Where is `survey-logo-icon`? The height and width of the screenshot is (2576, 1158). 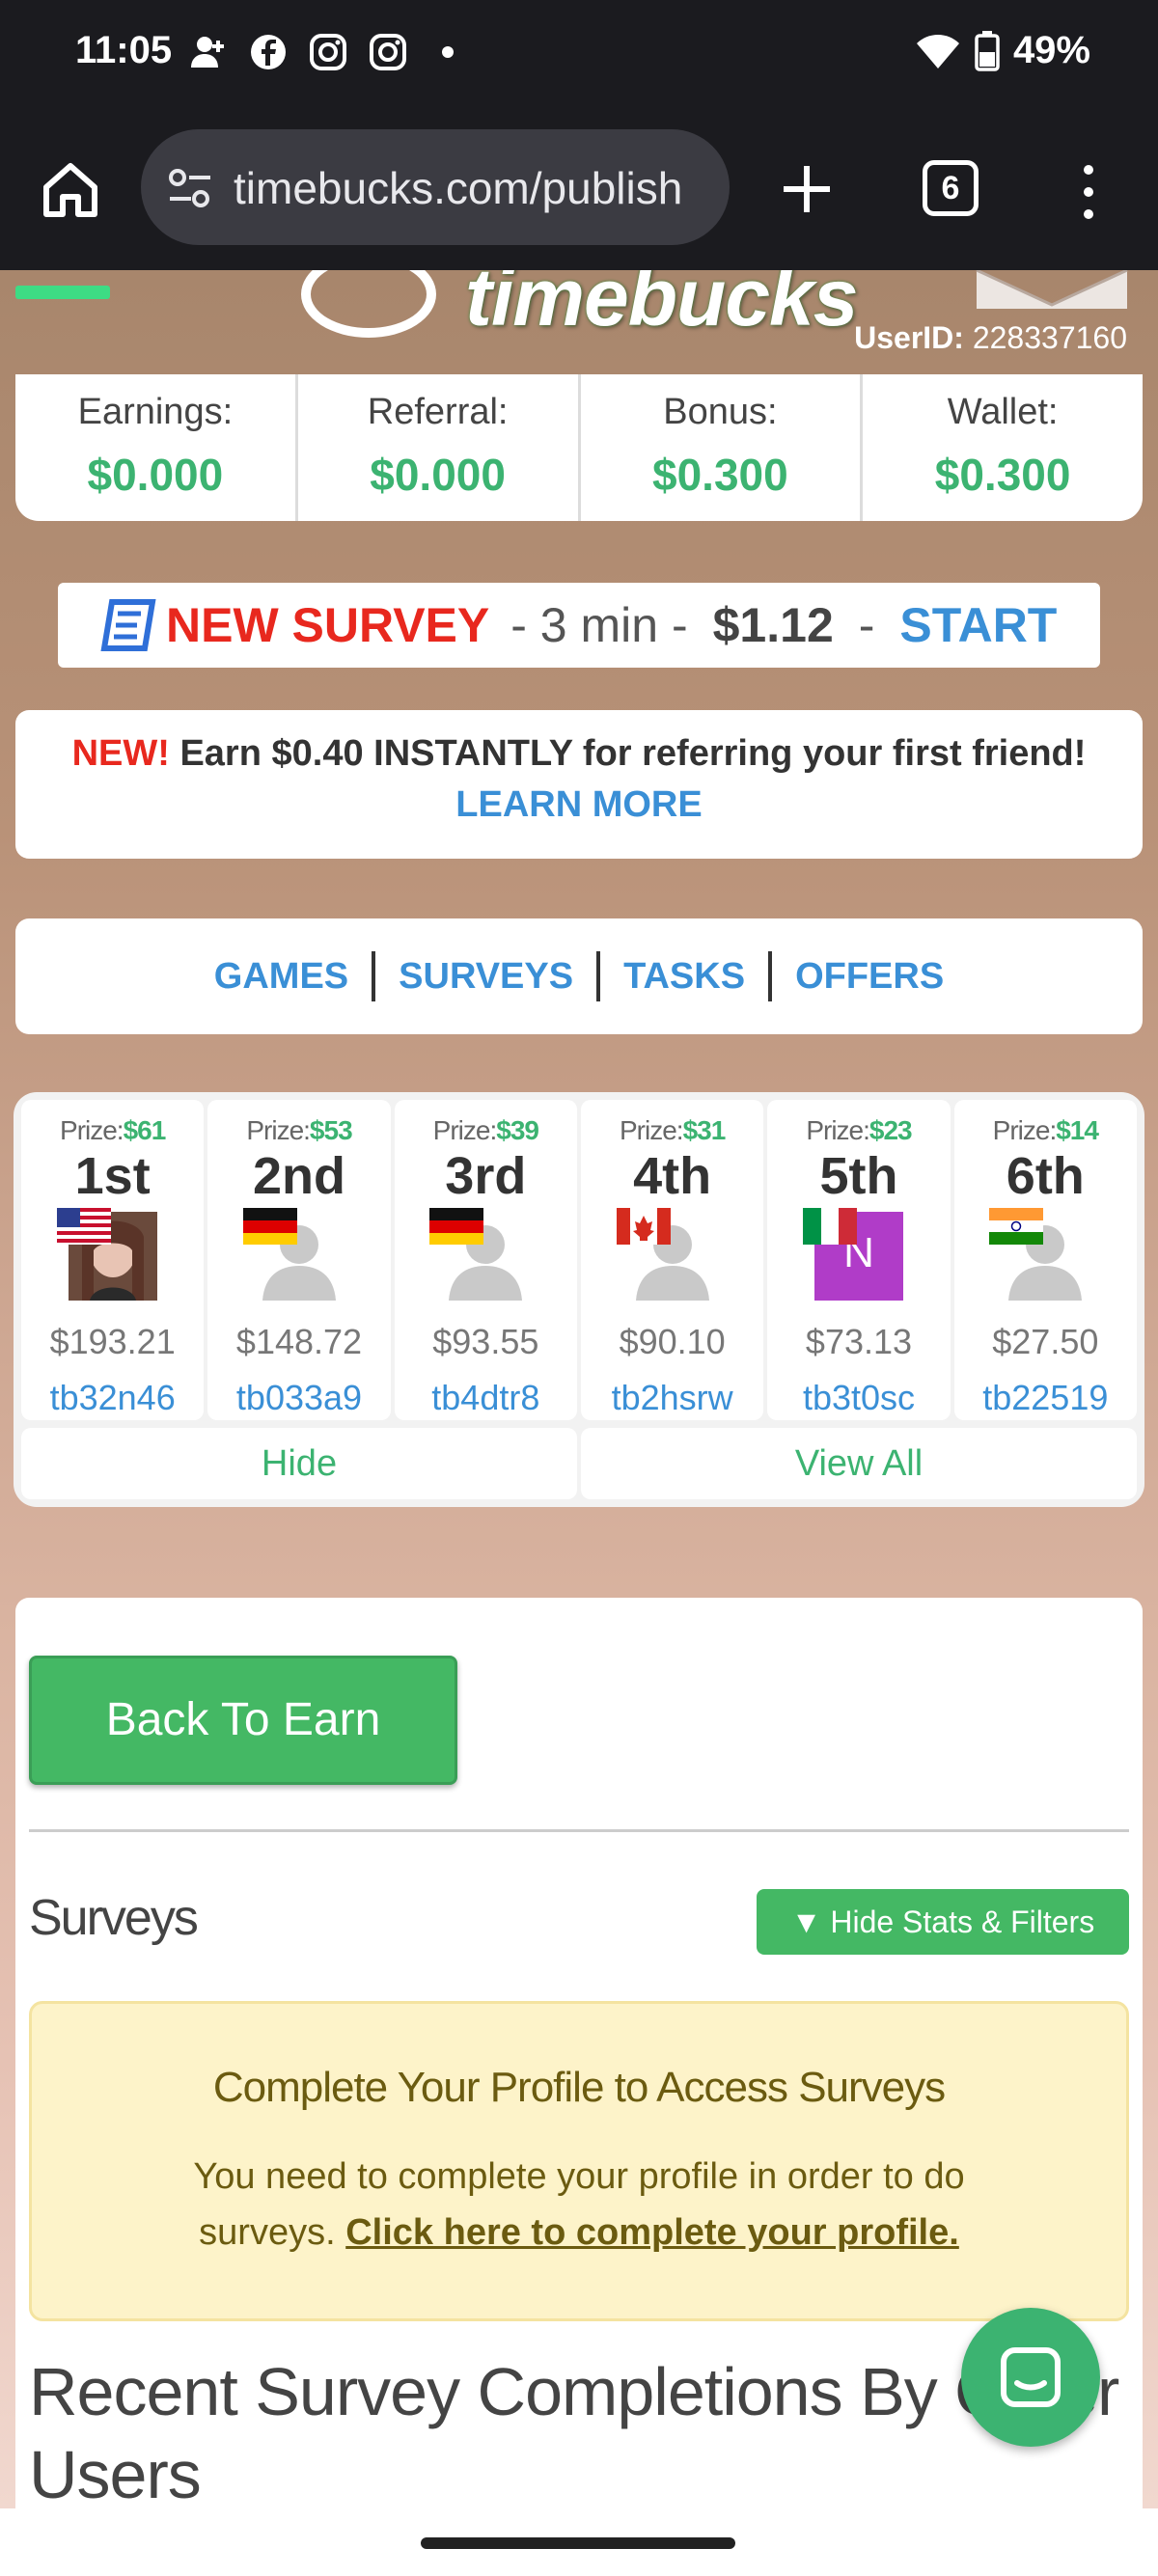 survey-logo-icon is located at coordinates (128, 625).